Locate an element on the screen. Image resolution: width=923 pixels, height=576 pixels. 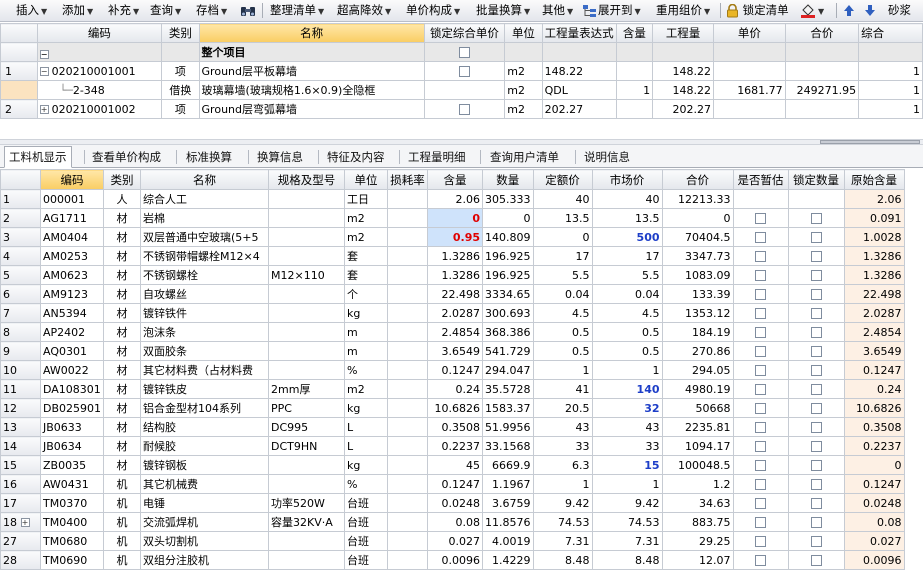
code-cell: DA108301 is located at coordinates (72, 389).